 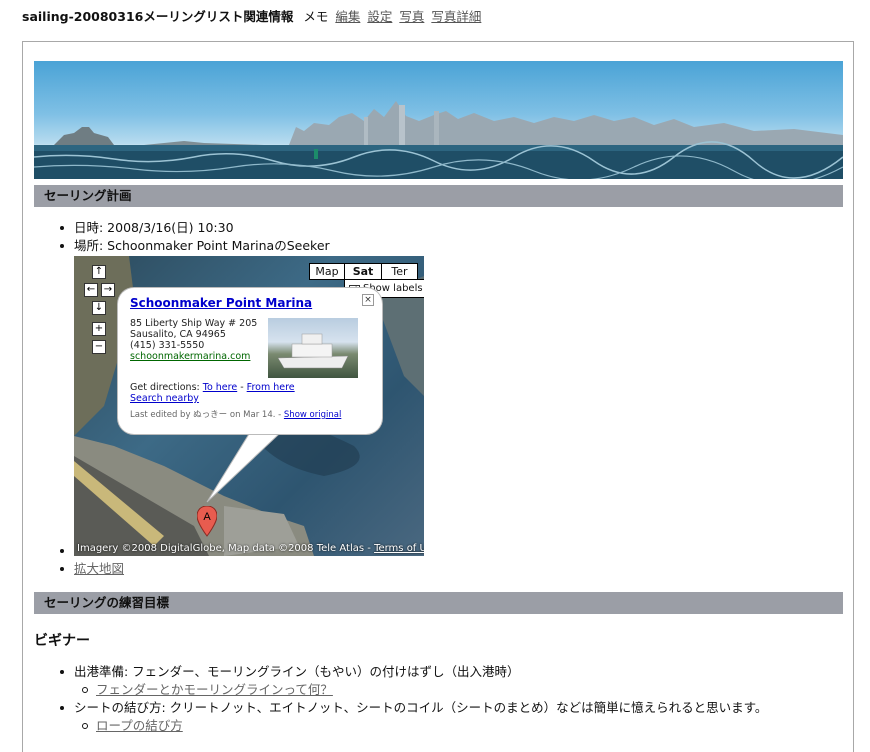 What do you see at coordinates (99, 329) in the screenshot?
I see `zoom-in-icon: +` at bounding box center [99, 329].